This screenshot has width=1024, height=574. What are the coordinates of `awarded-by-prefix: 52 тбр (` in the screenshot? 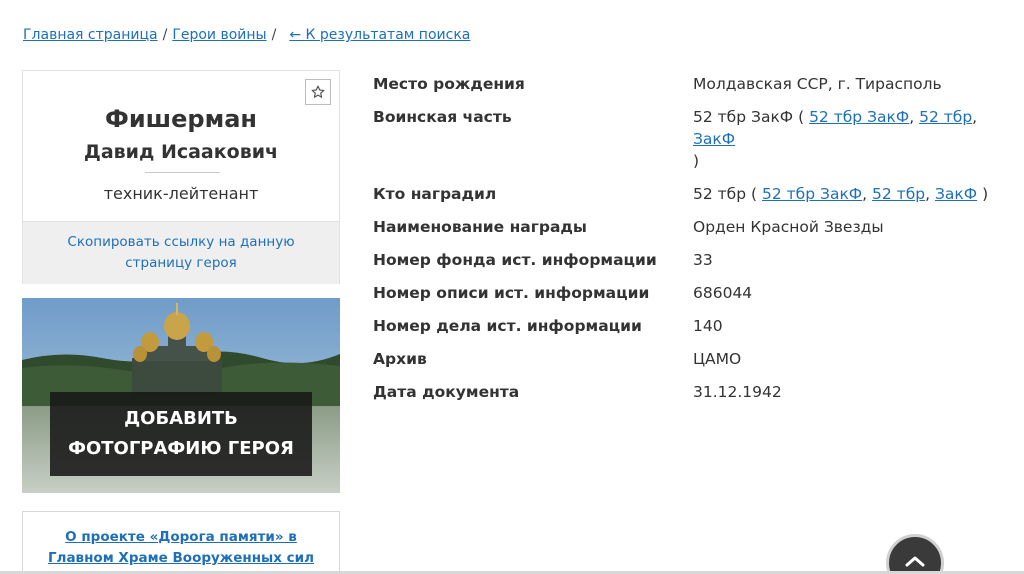 It's located at (725, 194).